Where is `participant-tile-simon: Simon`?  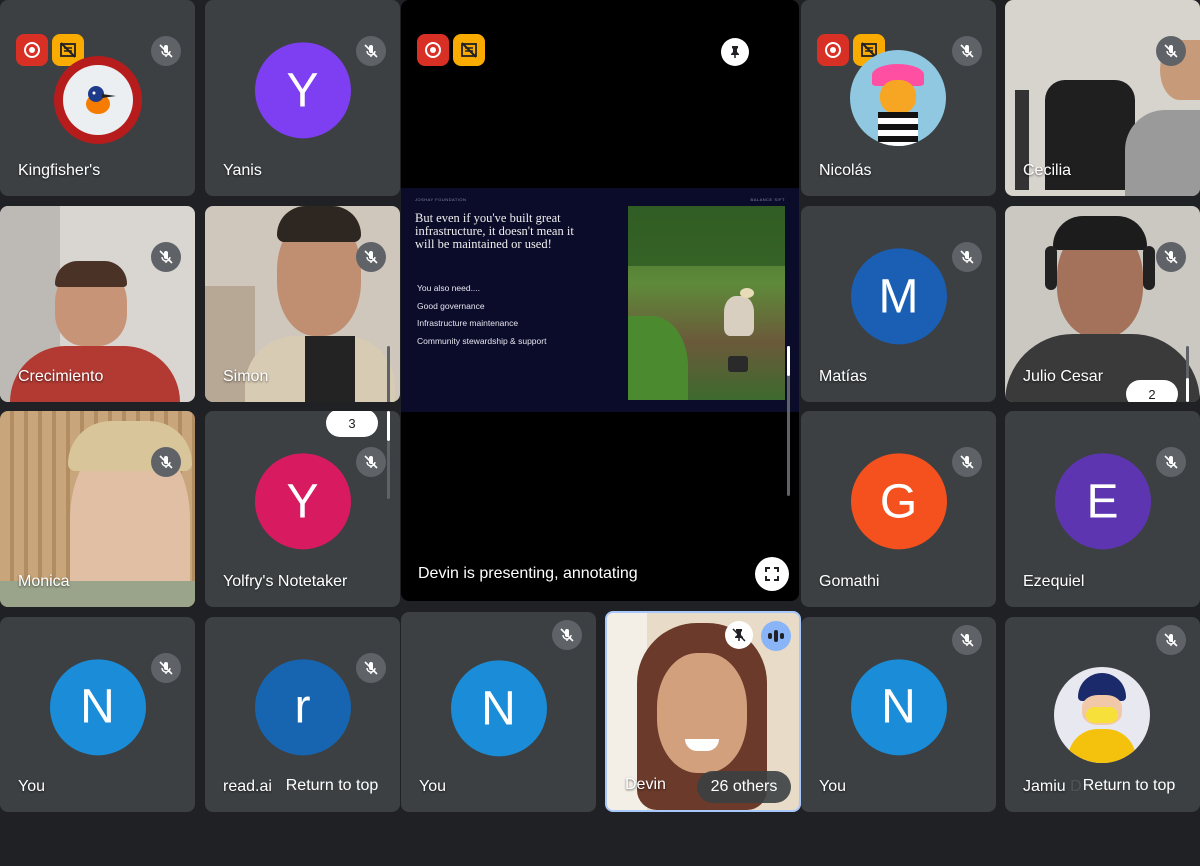
participant-tile-simon: Simon is located at coordinates (302, 304).